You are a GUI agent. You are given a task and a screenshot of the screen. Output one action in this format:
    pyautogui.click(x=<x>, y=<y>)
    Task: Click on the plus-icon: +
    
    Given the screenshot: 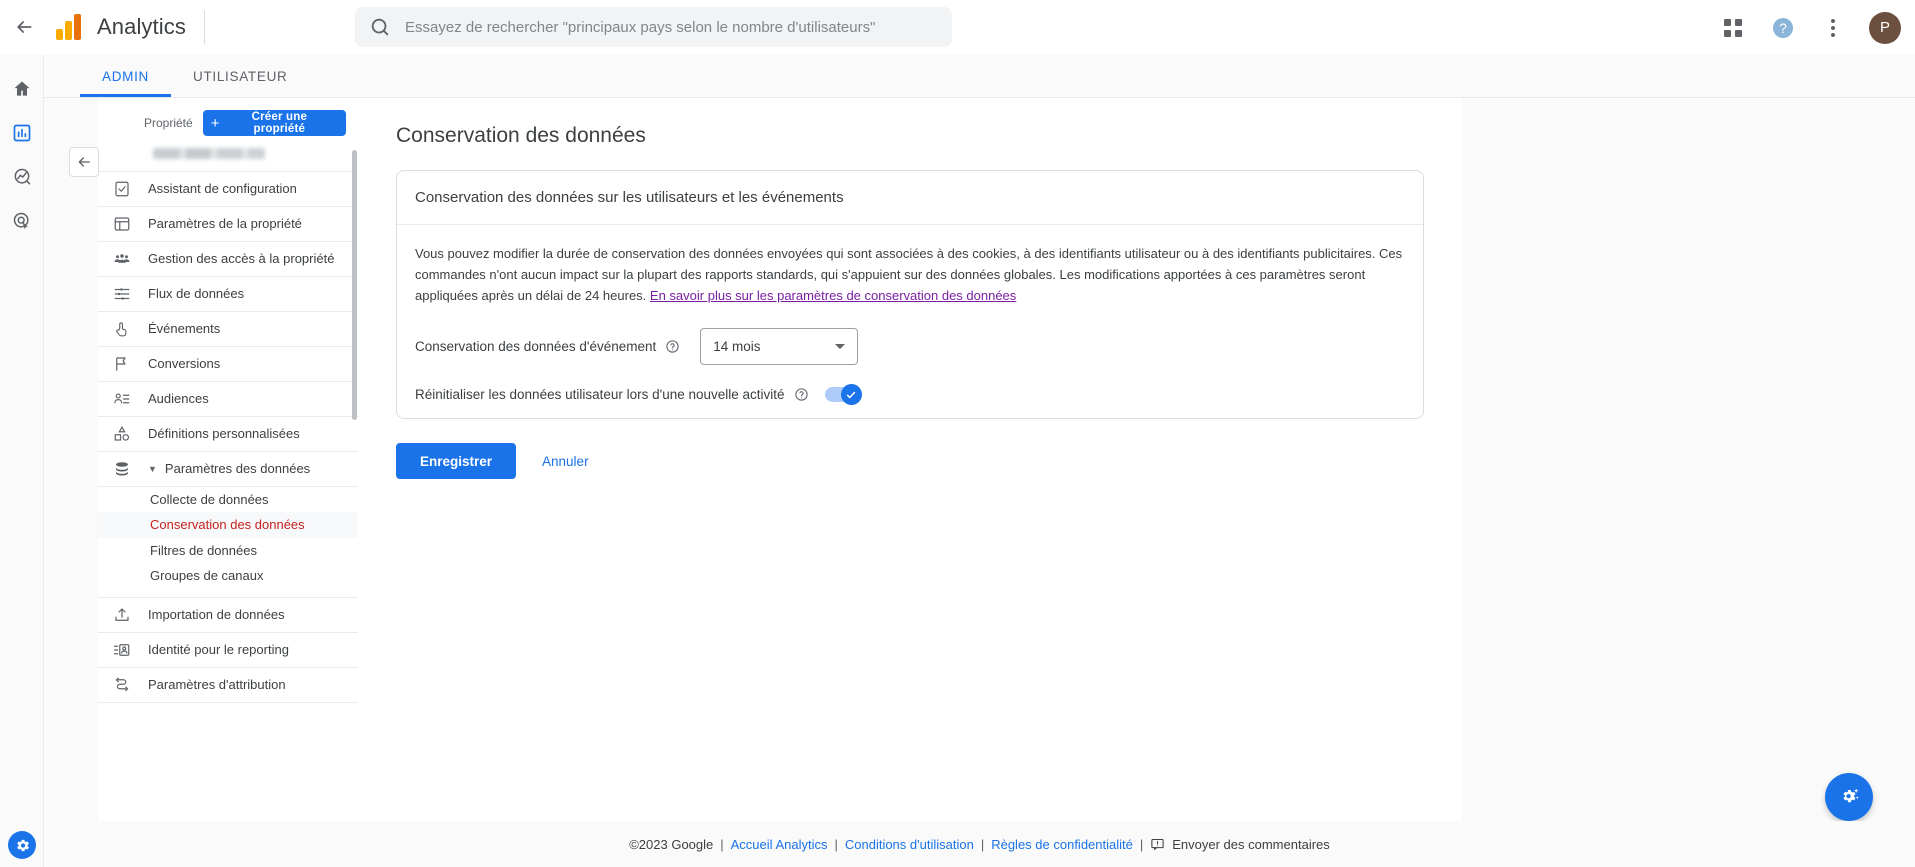 What is the action you would take?
    pyautogui.click(x=215, y=123)
    